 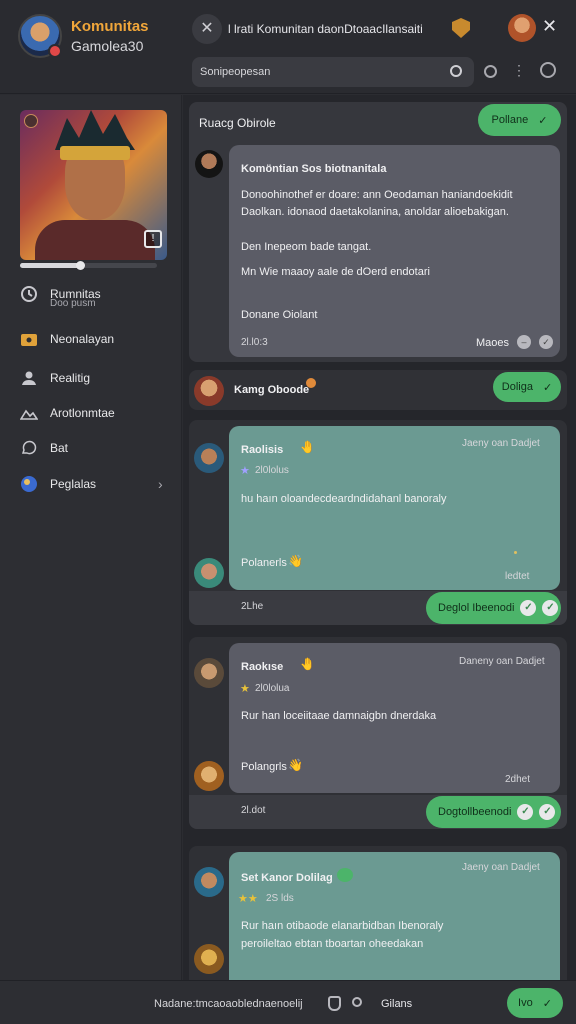 I want to click on button-label: Ivo, so click(x=525, y=1003).